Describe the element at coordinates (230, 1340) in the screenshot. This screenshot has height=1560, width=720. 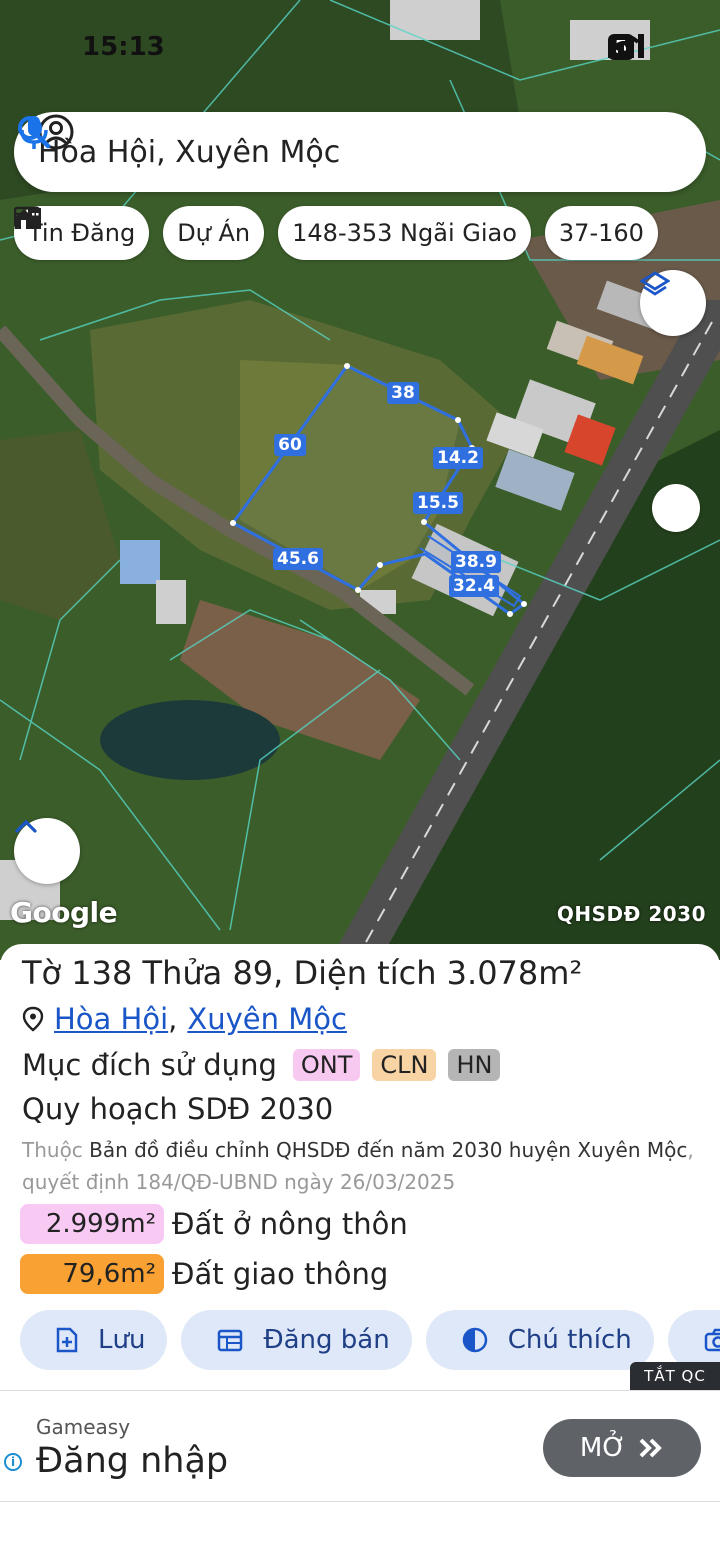
I see `post-icon` at that location.